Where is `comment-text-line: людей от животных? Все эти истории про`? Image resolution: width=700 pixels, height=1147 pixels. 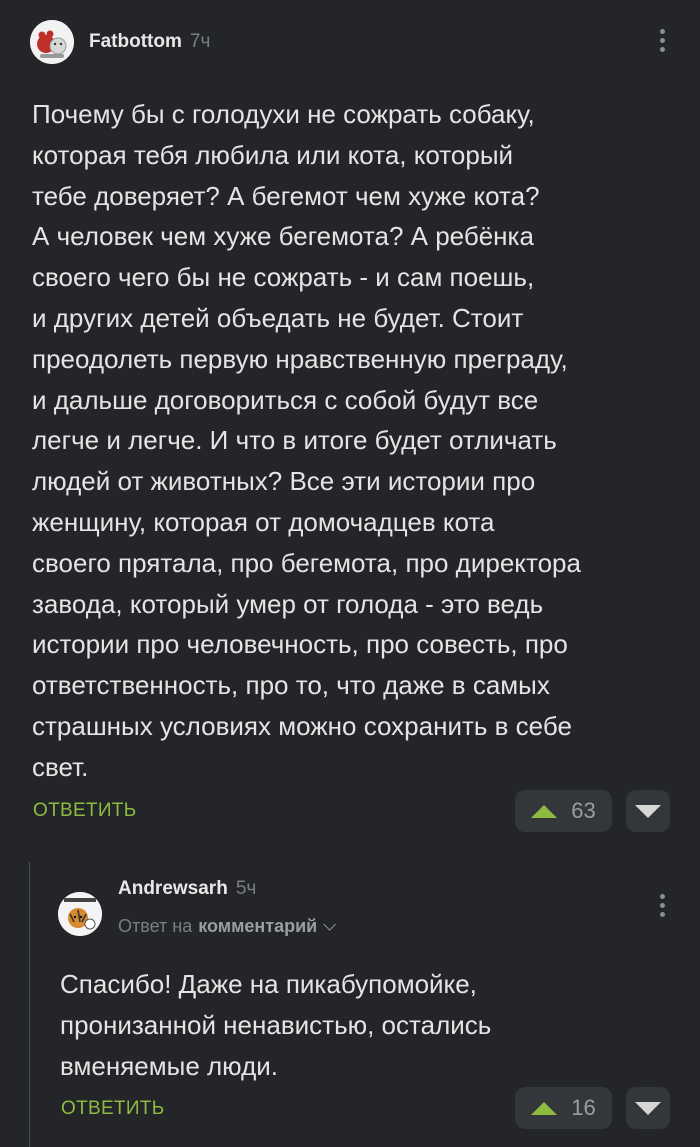
comment-text-line: людей от животных? Все эти истории про is located at coordinates (284, 481).